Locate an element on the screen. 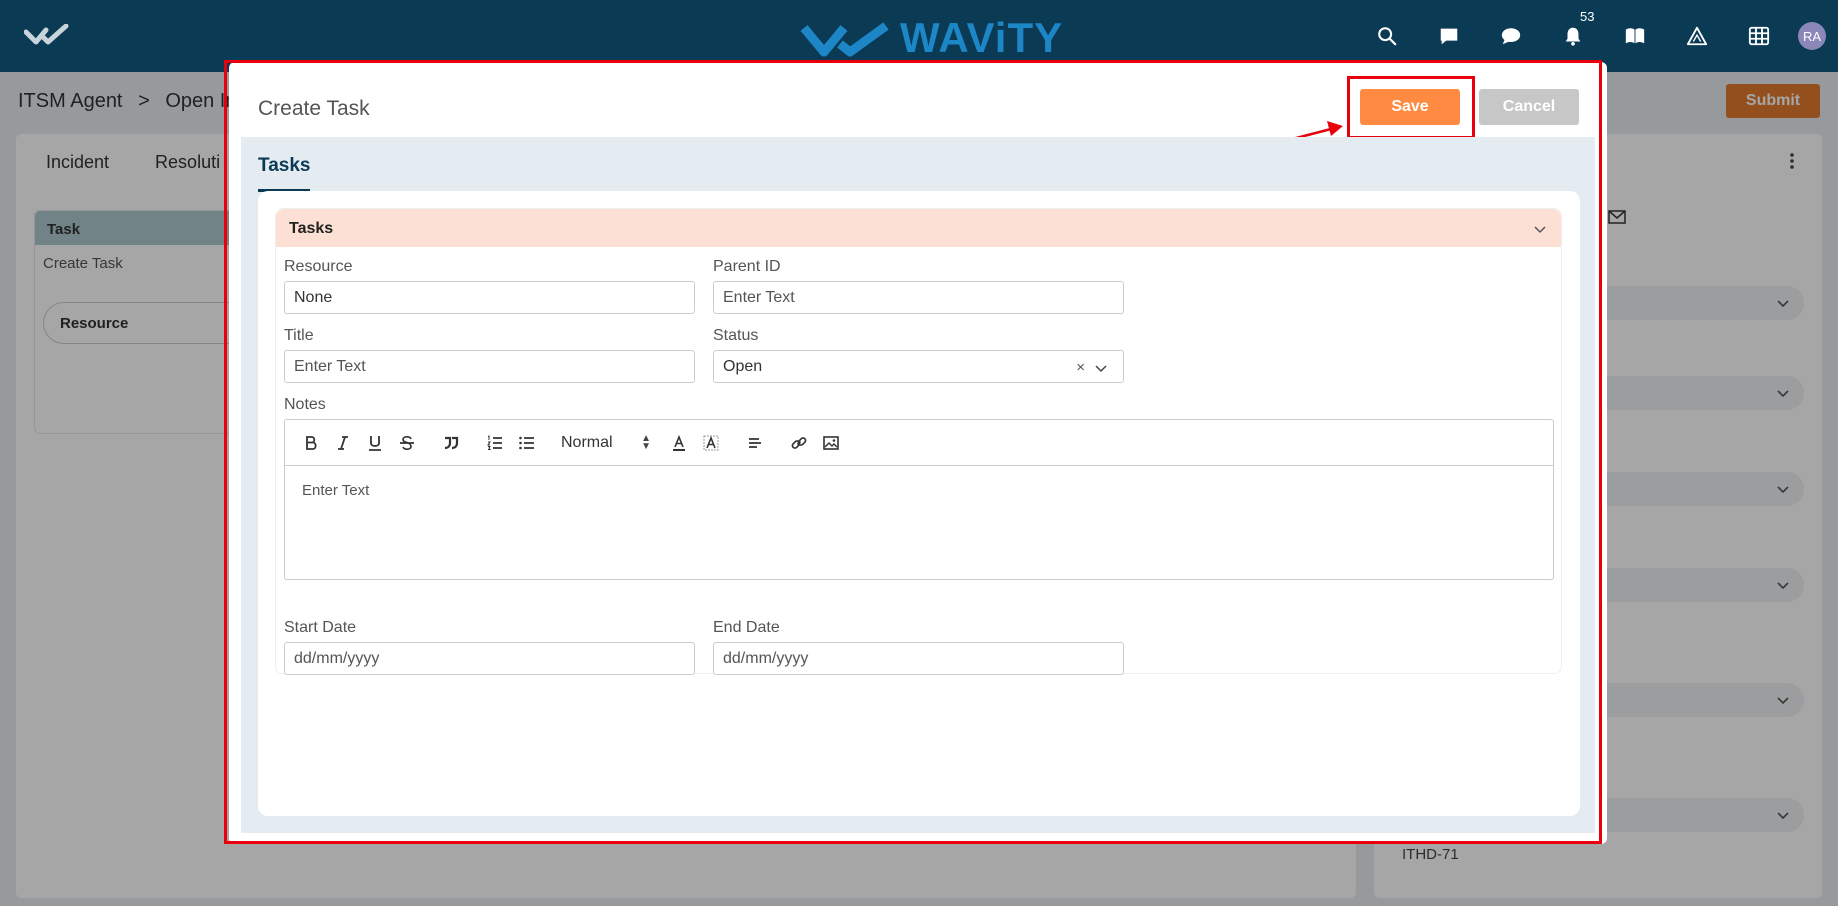 This screenshot has width=1838, height=906. status-value: Open is located at coordinates (743, 366).